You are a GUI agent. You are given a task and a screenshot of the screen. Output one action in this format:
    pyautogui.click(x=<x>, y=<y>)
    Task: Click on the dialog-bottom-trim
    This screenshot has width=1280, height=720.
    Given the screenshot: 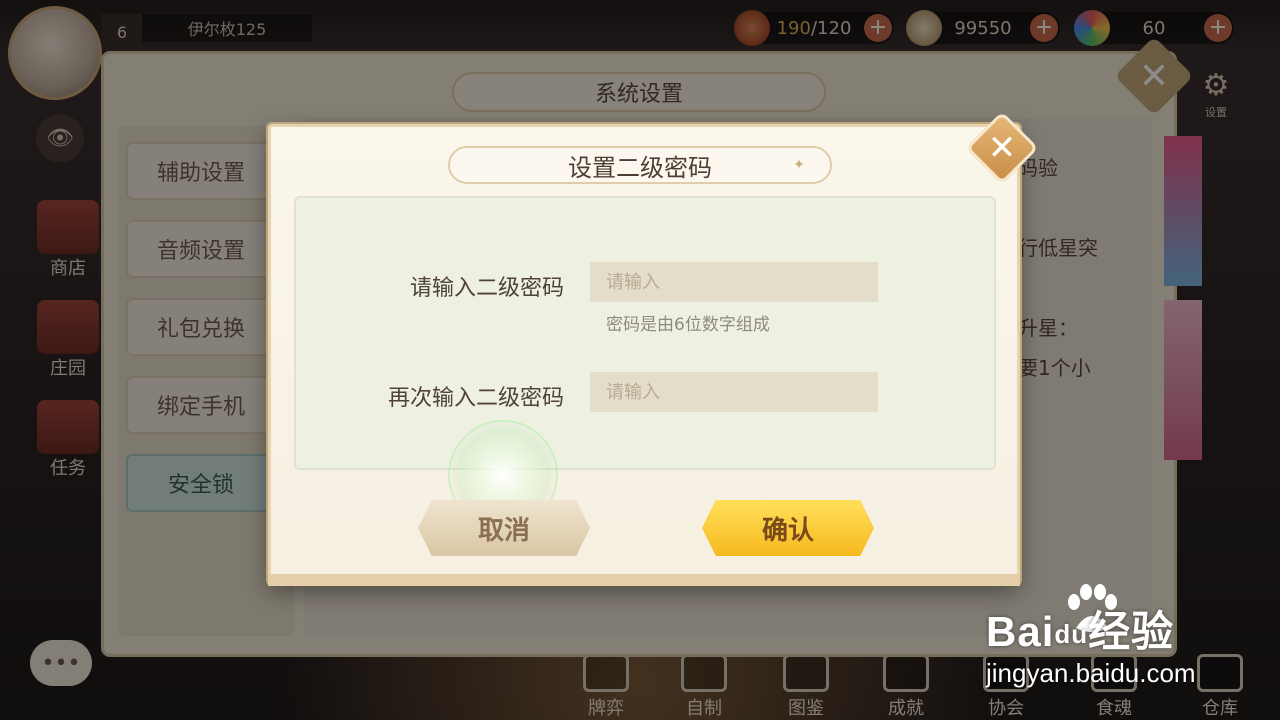 What is the action you would take?
    pyautogui.click(x=644, y=580)
    